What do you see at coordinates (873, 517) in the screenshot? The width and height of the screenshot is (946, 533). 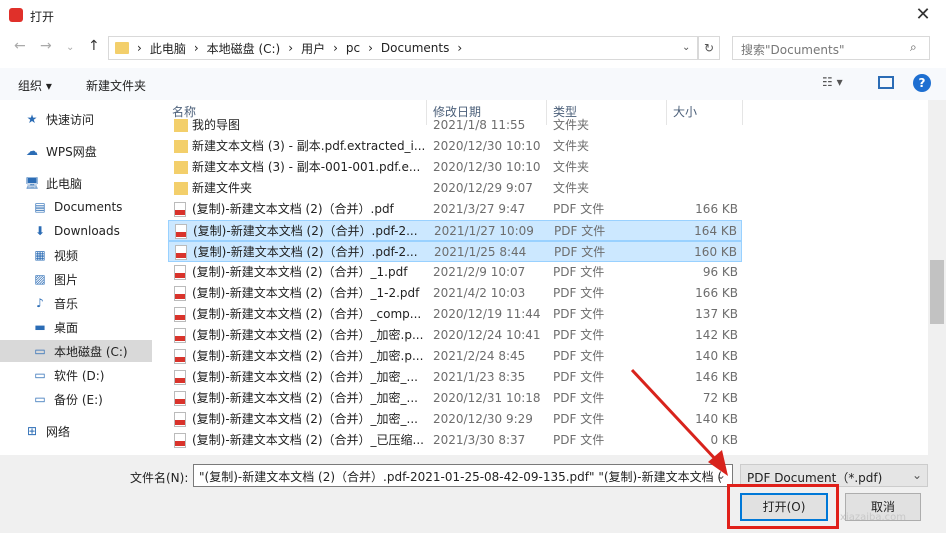 I see `watermark: xiazaiba.com` at bounding box center [873, 517].